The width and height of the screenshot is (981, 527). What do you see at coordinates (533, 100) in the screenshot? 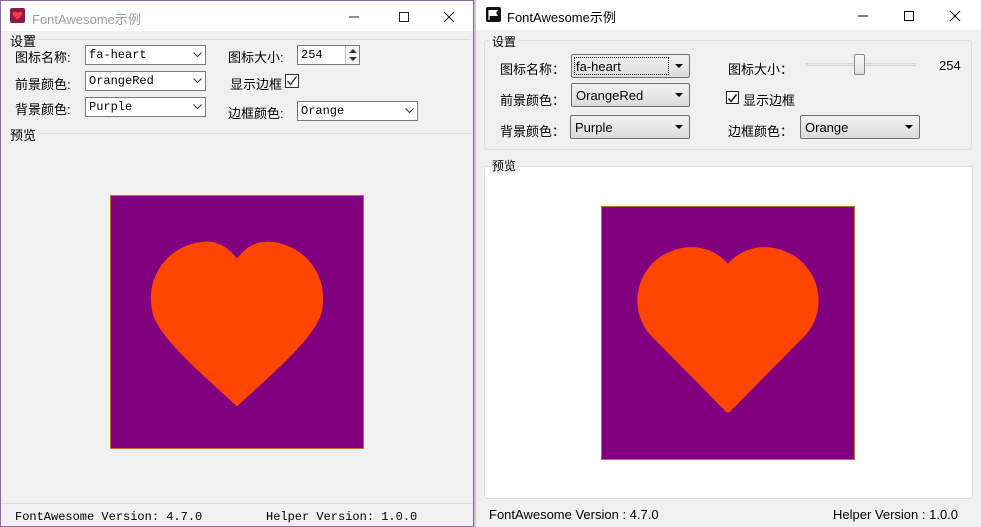
I see `foreground-color-label: 前景颜色：` at bounding box center [533, 100].